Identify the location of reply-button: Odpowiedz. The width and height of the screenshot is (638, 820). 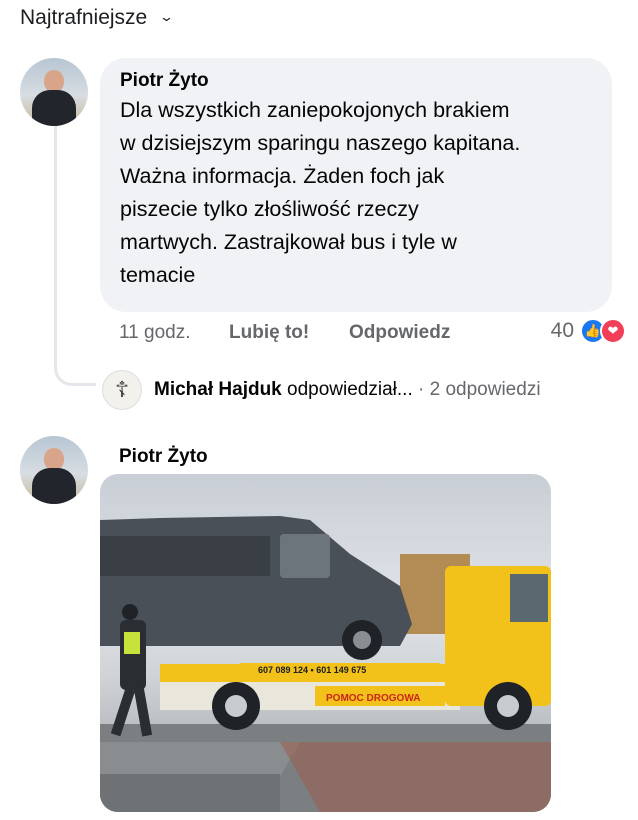
(399, 333).